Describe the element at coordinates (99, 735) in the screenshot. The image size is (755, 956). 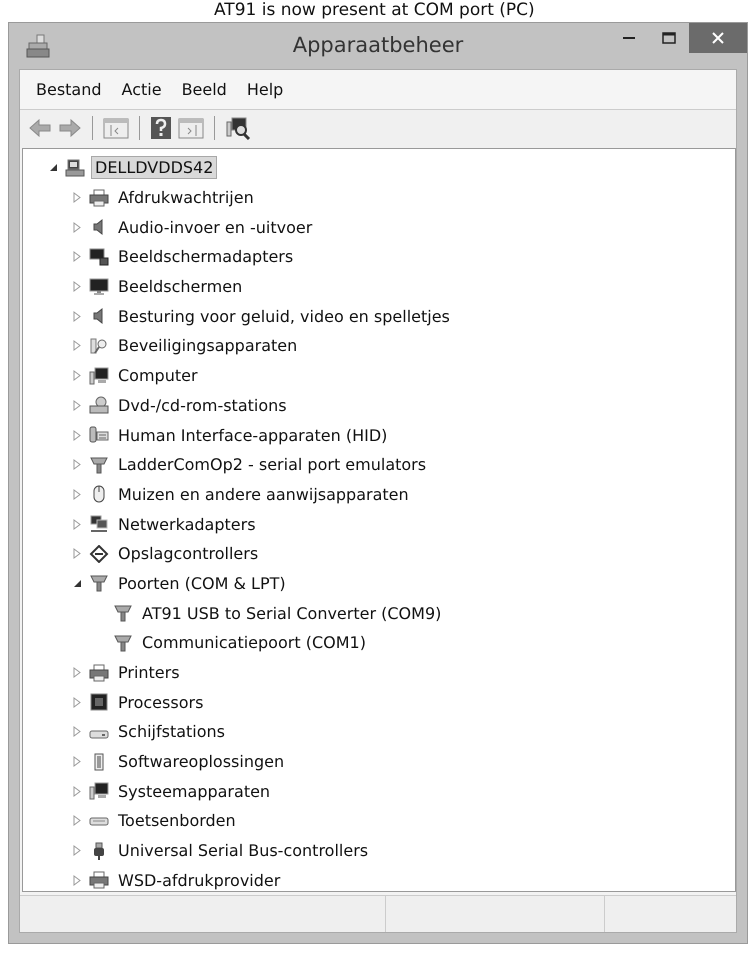
I see `drive-icon` at that location.